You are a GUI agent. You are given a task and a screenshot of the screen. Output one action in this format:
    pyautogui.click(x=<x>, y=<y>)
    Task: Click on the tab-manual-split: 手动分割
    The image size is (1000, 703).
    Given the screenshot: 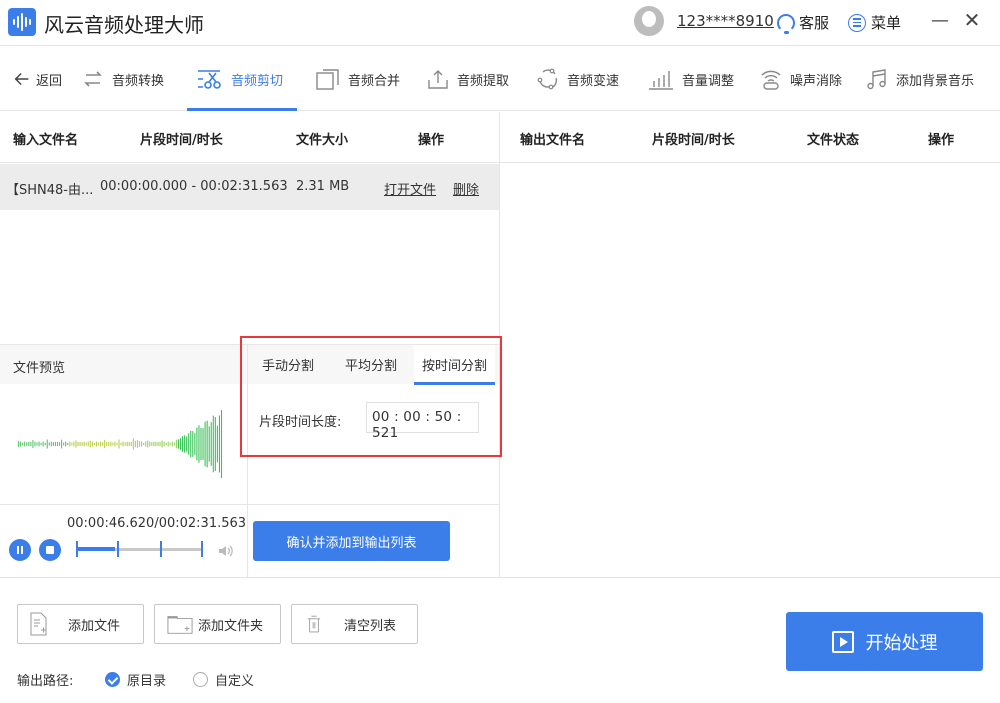 What is the action you would take?
    pyautogui.click(x=288, y=364)
    